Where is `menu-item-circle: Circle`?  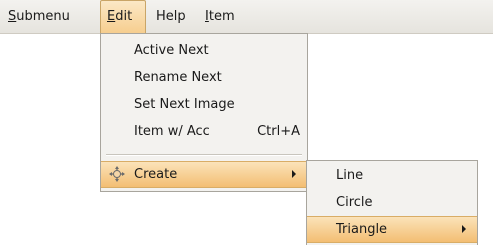 menu-item-circle: Circle is located at coordinates (392, 202).